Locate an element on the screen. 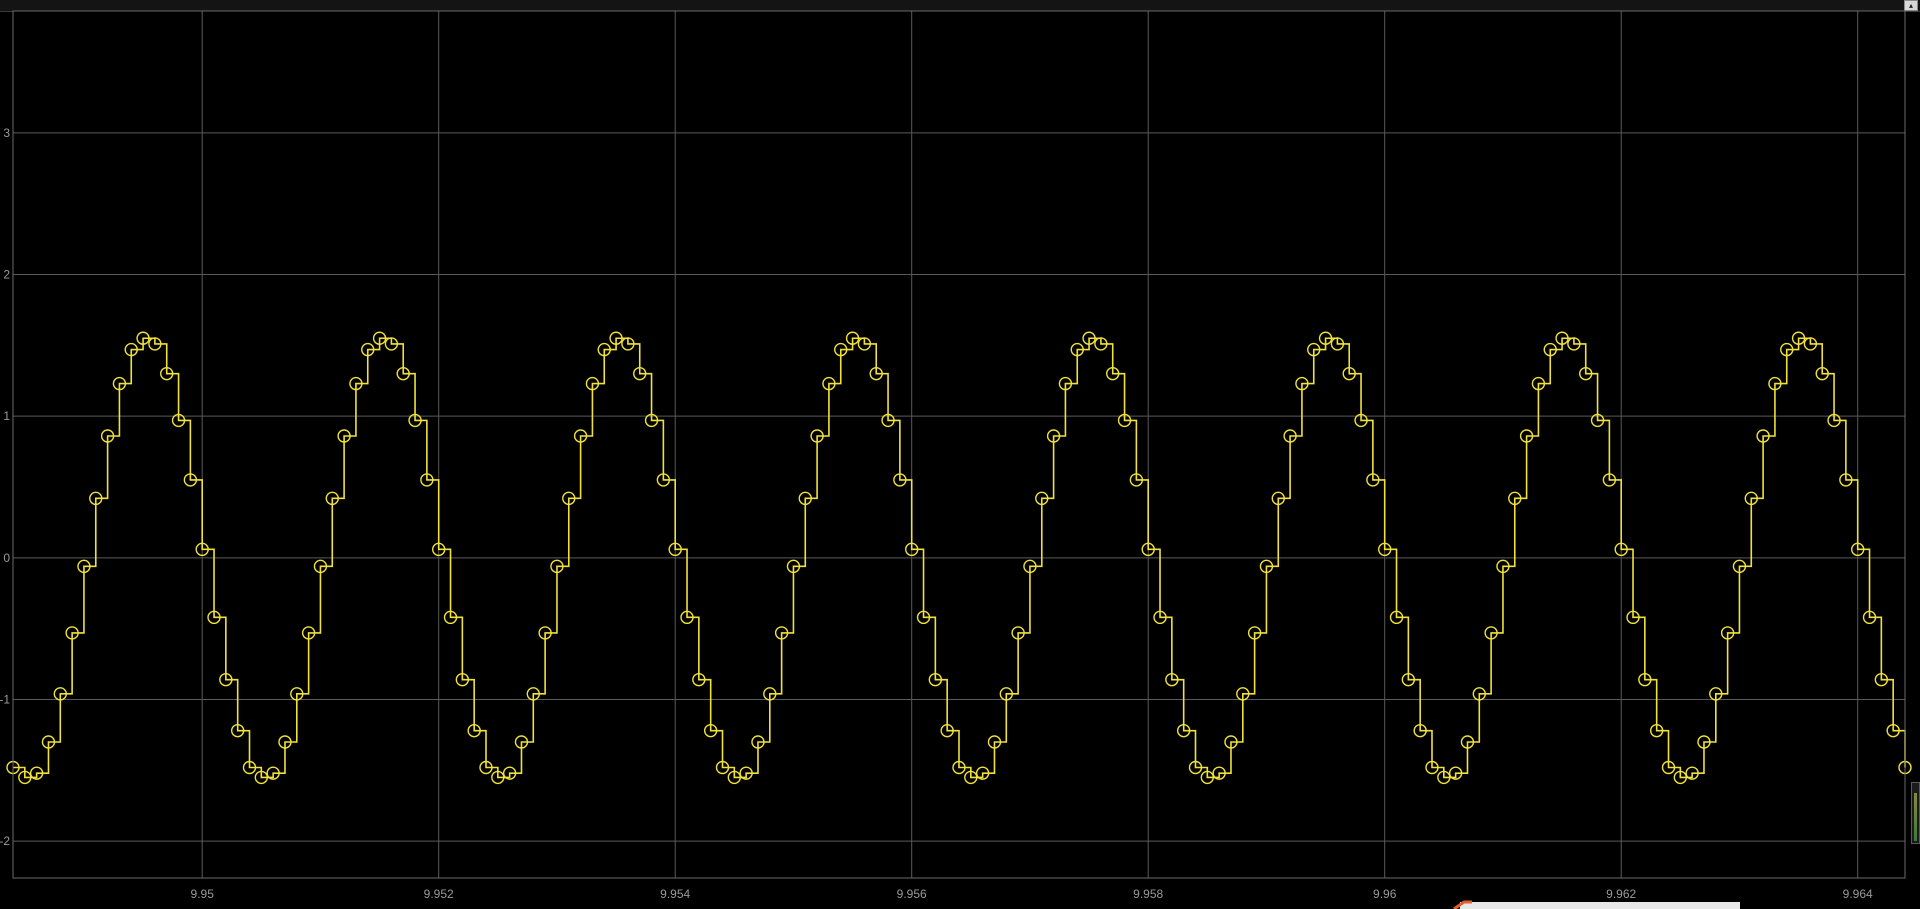 This screenshot has height=909, width=1920. y-tick-labels: -2 -1 0 1 2 3 is located at coordinates (5, 487).